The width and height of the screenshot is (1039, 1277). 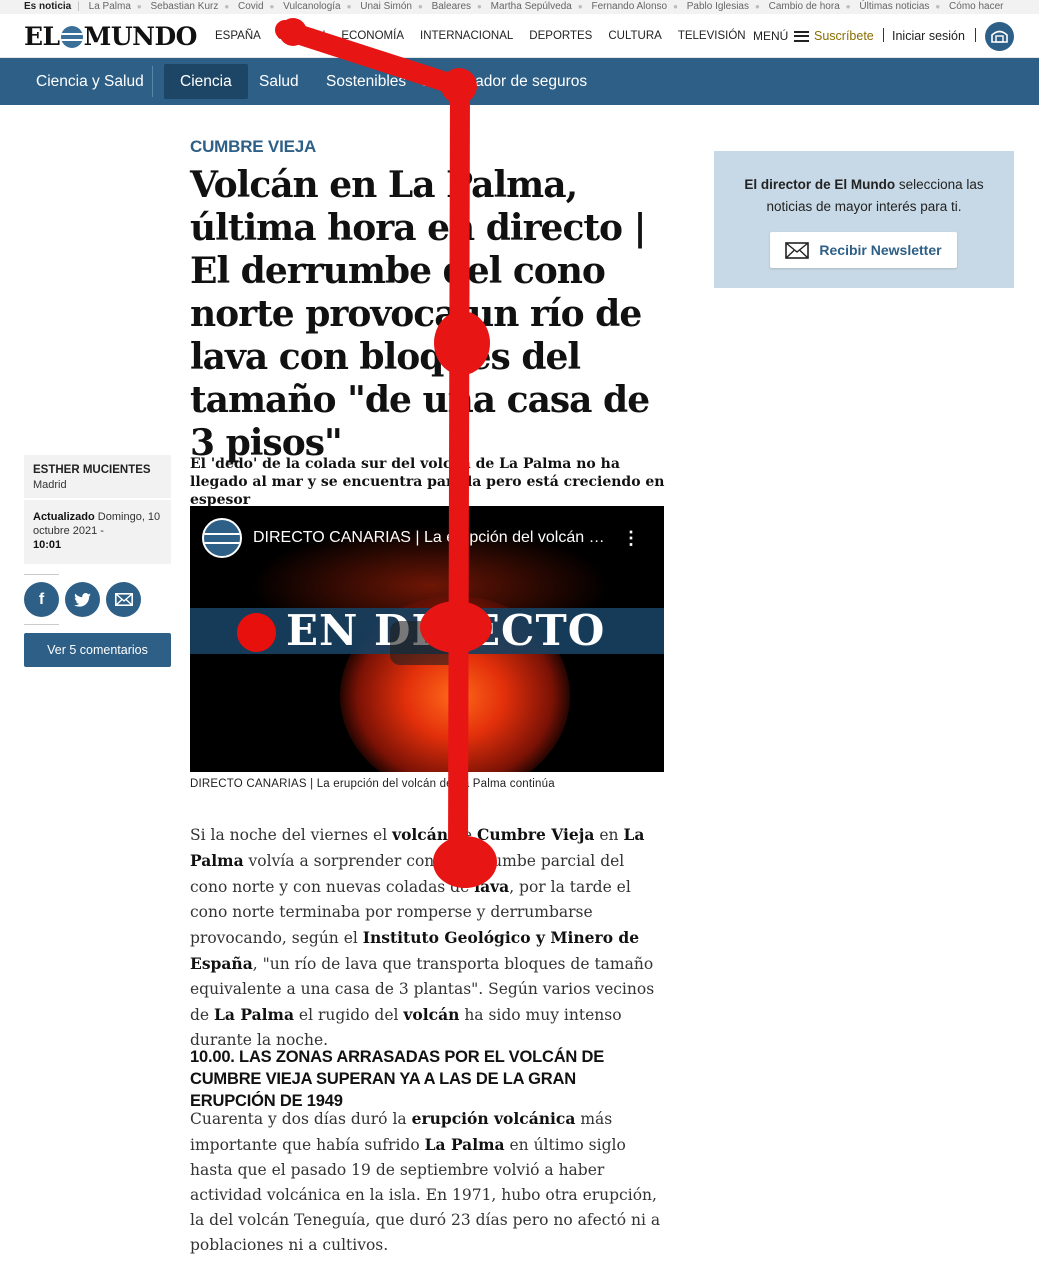 I want to click on updated-label: Actualizado, so click(x=64, y=517).